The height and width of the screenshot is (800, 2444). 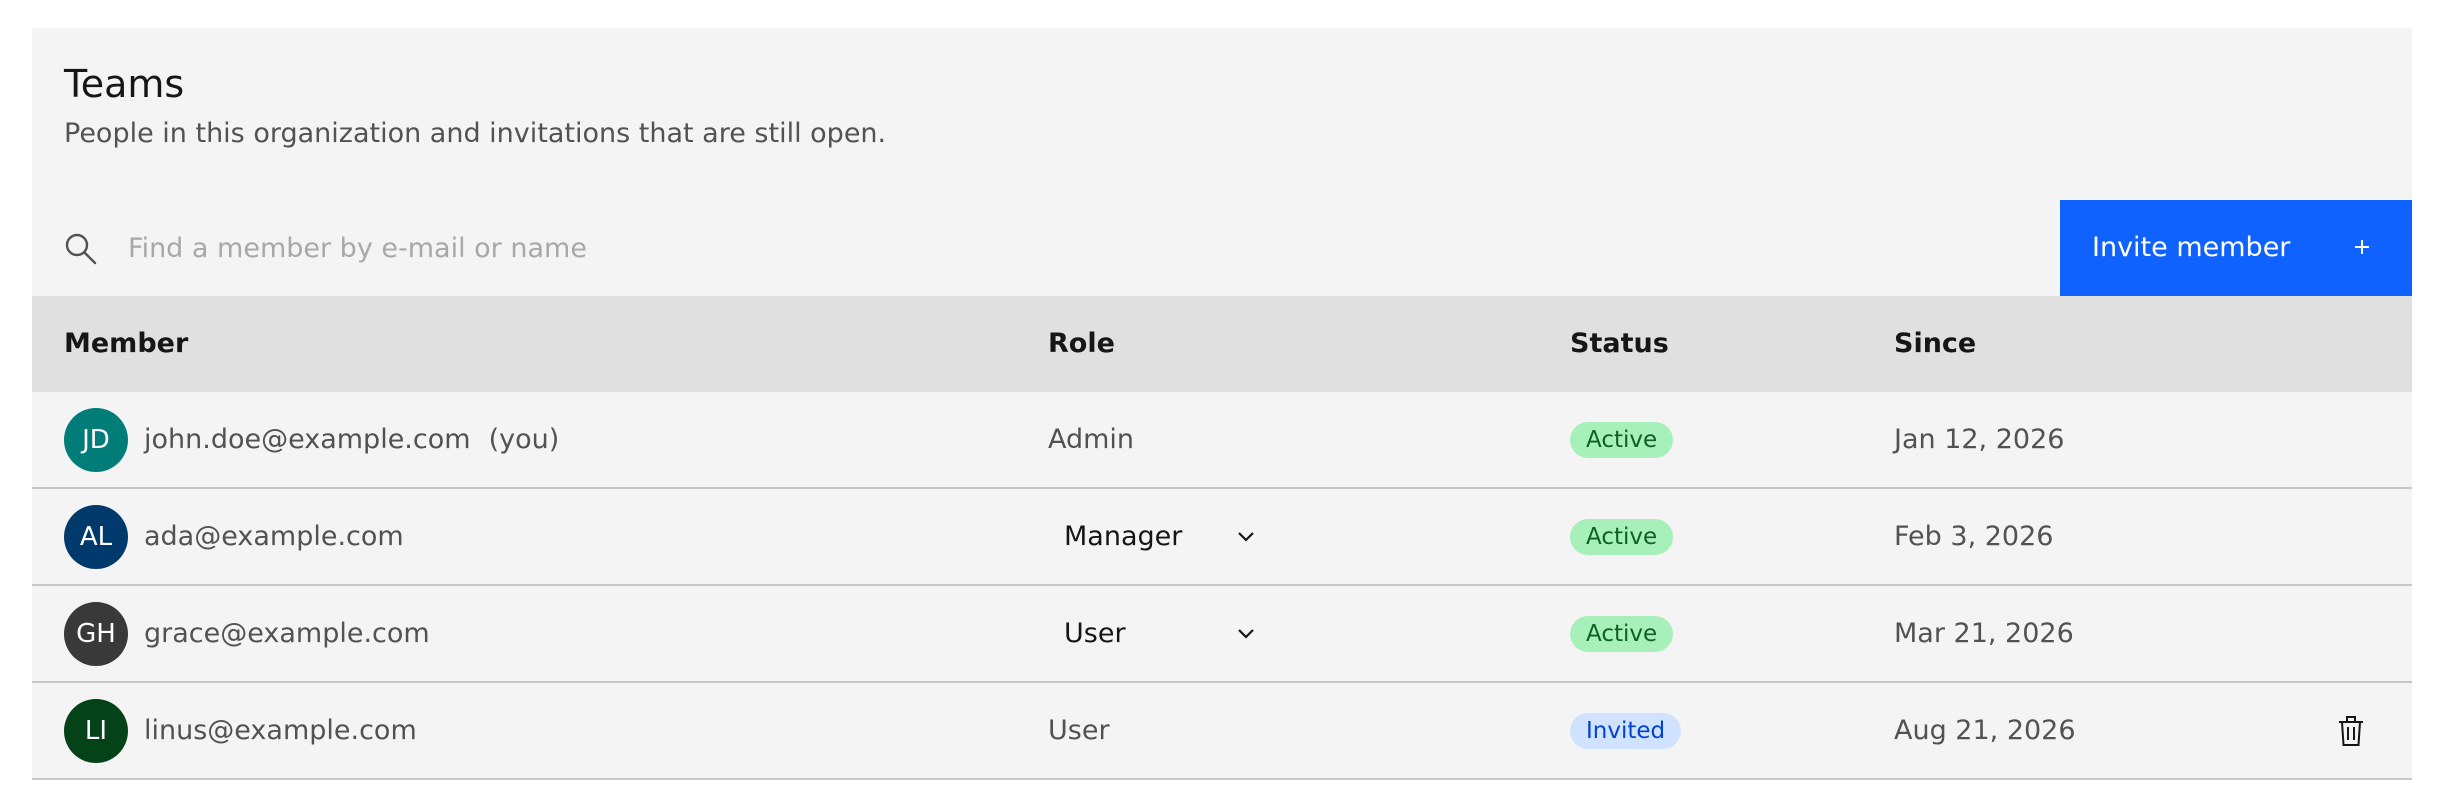 I want to click on avatar: JD, so click(x=96, y=439).